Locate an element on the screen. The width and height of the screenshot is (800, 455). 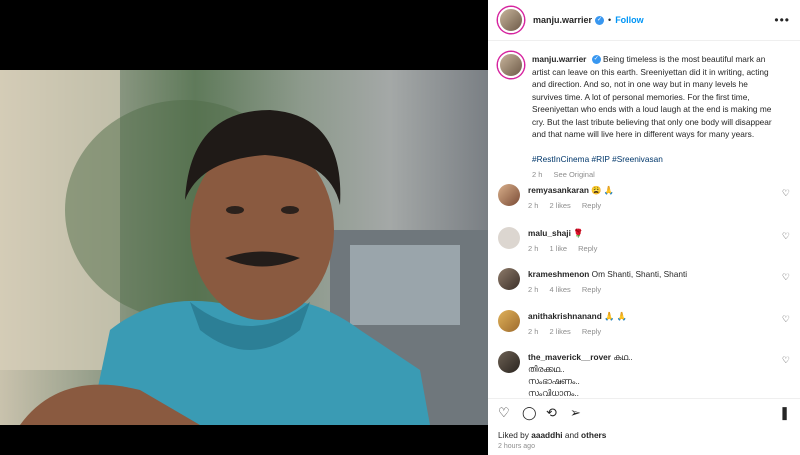
author-avatar is located at coordinates (511, 20).